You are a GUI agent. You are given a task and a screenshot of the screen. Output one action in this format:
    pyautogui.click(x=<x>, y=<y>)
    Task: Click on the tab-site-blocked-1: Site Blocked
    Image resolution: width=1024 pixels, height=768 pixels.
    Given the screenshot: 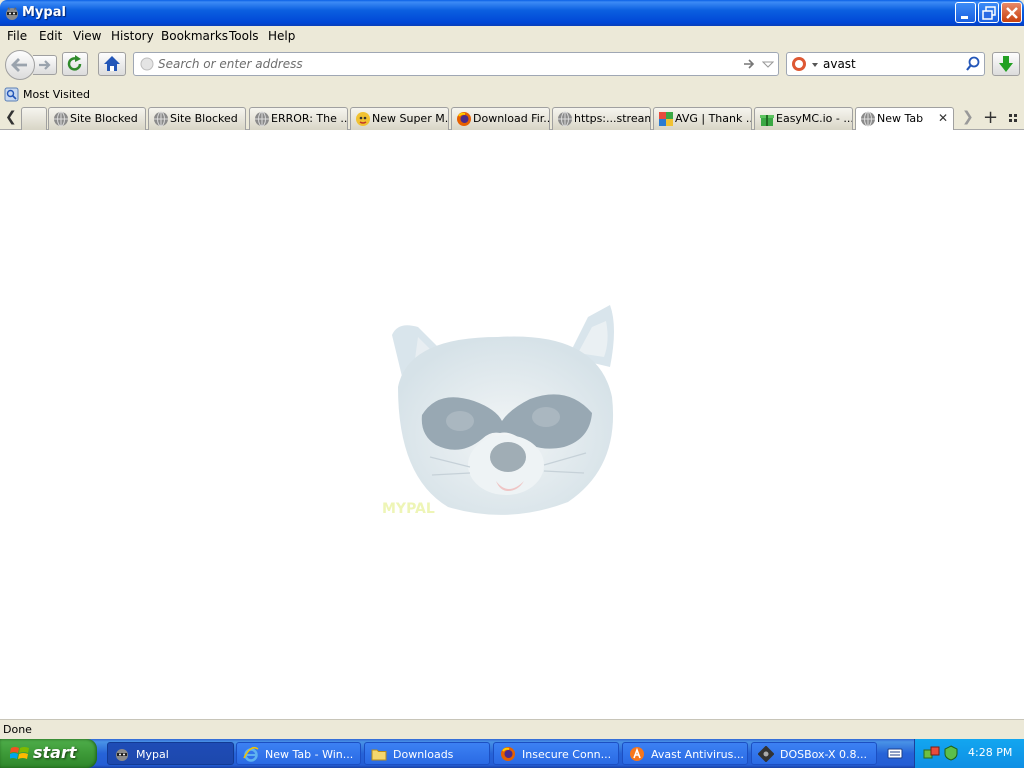 What is the action you would take?
    pyautogui.click(x=97, y=118)
    